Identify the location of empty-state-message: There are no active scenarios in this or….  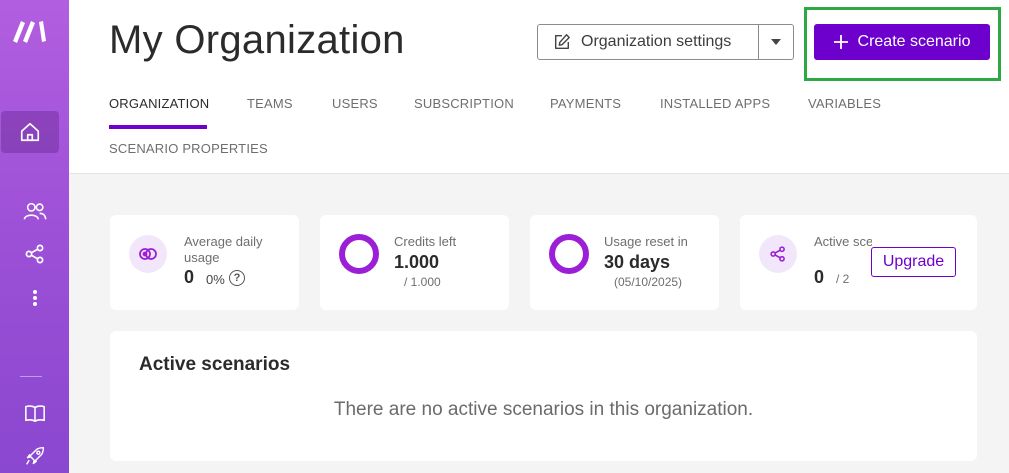
(543, 409).